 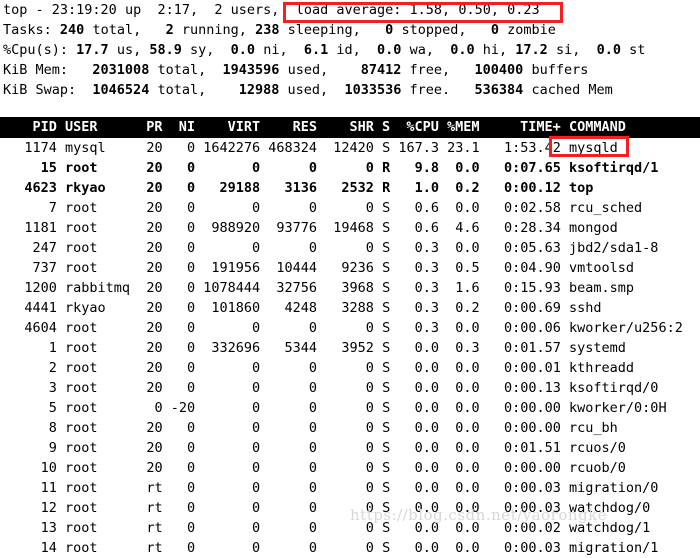 What do you see at coordinates (520, 368) in the screenshot?
I see `time-cell: 0:00.01` at bounding box center [520, 368].